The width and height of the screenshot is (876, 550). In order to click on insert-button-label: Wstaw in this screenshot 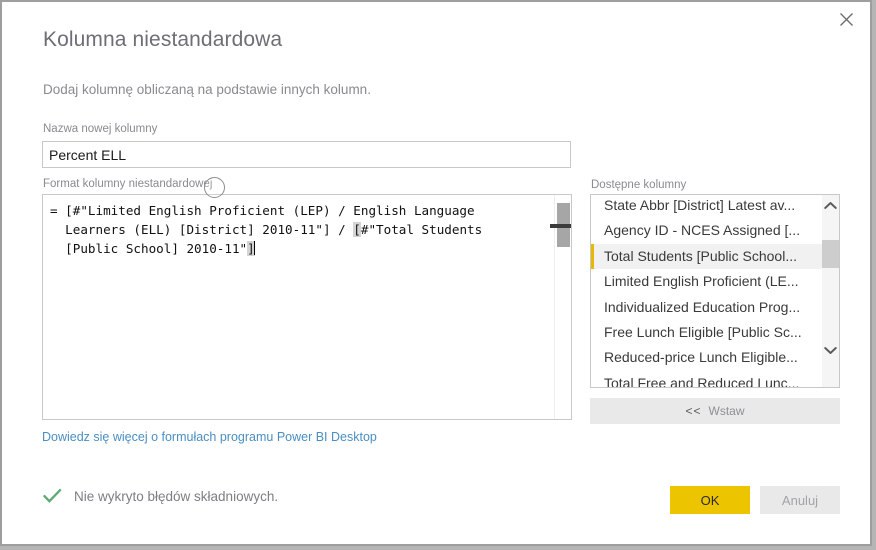, I will do `click(726, 411)`.